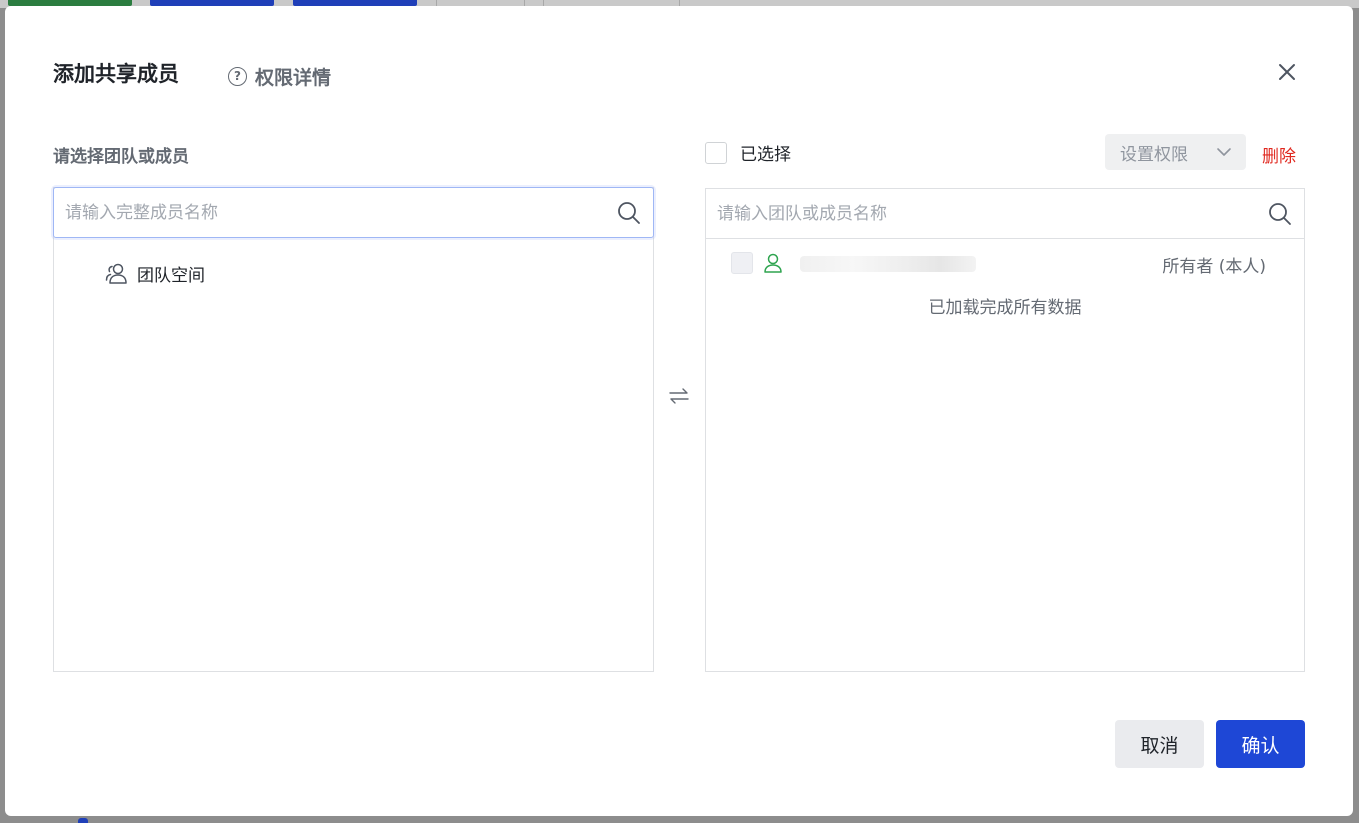 Image resolution: width=1359 pixels, height=823 pixels. What do you see at coordinates (116, 273) in the screenshot?
I see `team-icon` at bounding box center [116, 273].